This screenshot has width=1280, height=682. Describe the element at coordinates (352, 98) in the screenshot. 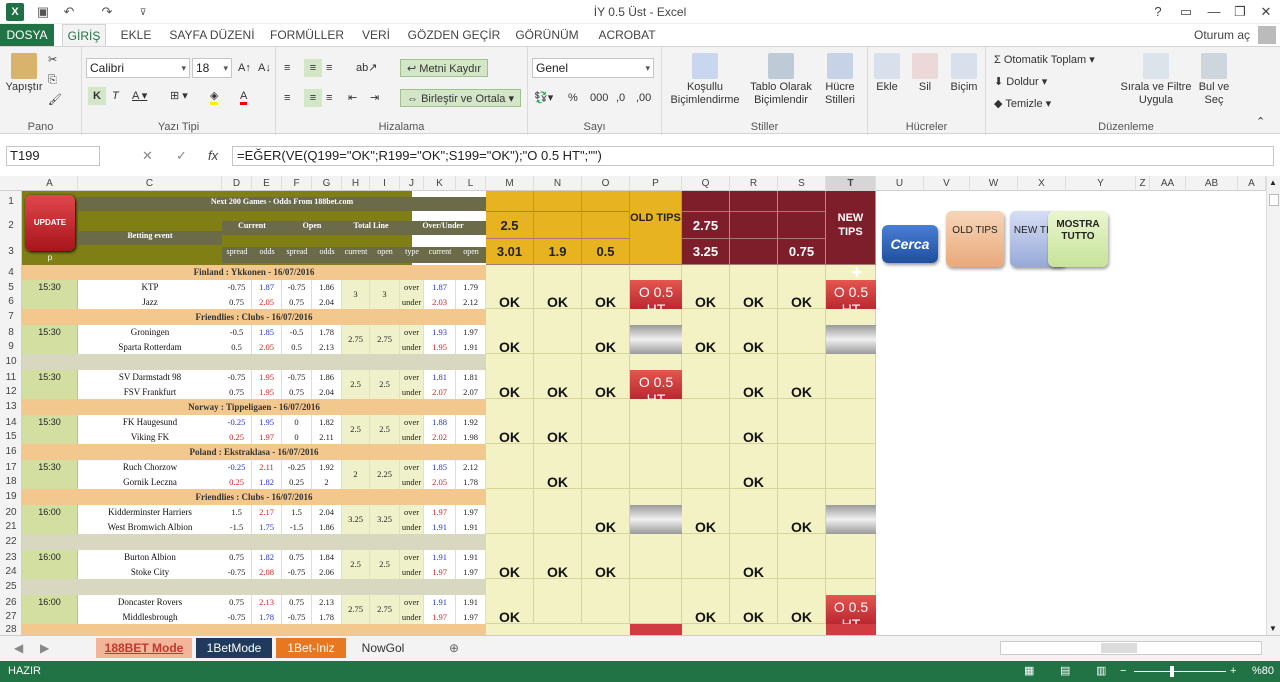

I see `decrease-indent-icon: ⇤` at that location.